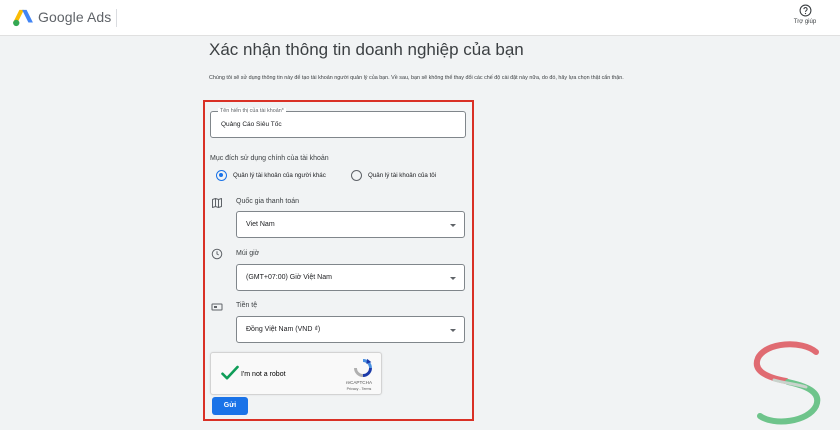 This screenshot has height=430, width=840. What do you see at coordinates (260, 224) in the screenshot?
I see `billing-country-value: Viet Nam` at bounding box center [260, 224].